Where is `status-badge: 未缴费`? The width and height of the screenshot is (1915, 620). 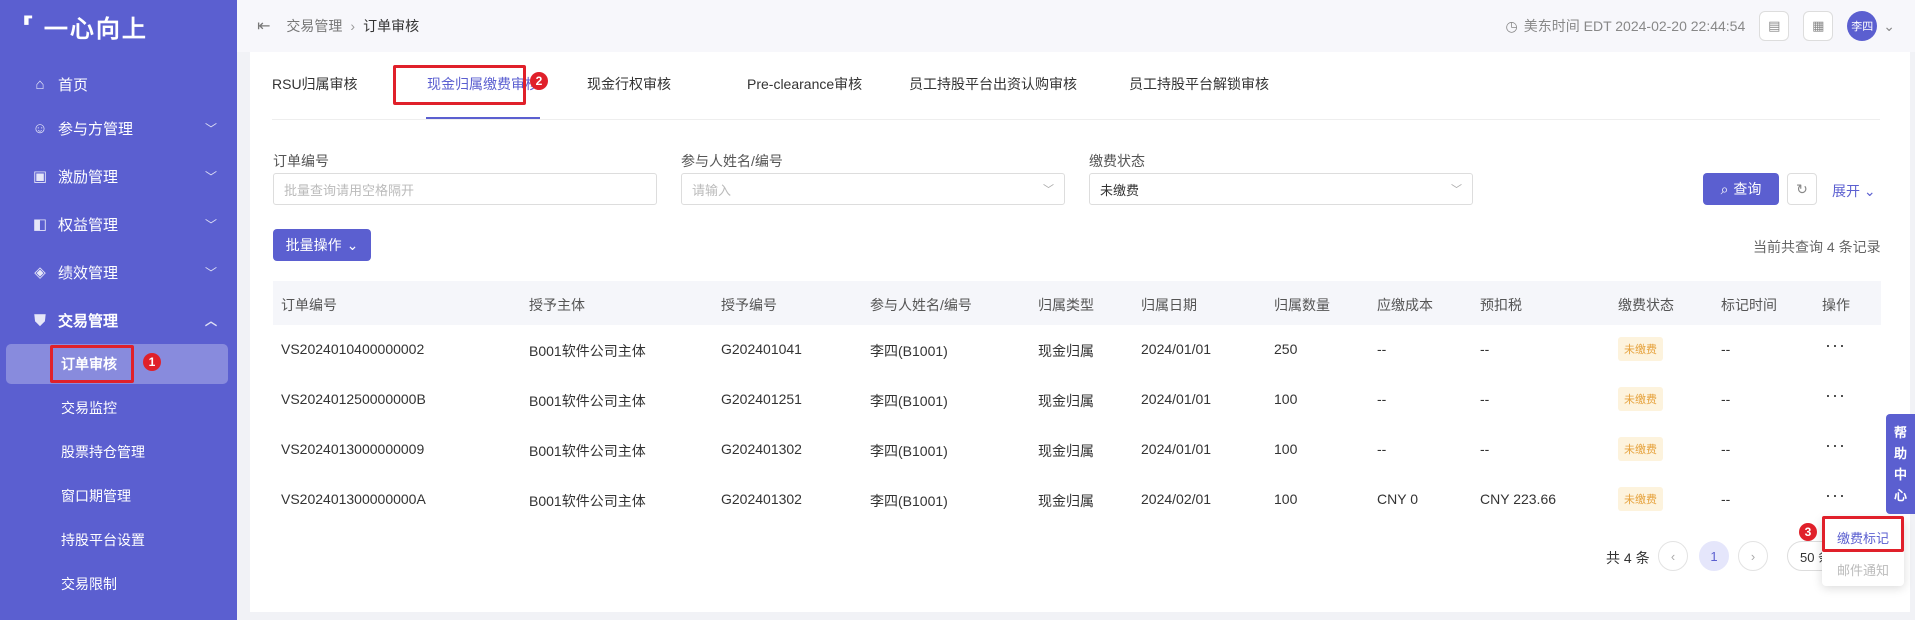
status-badge: 未缴费 is located at coordinates (1640, 399).